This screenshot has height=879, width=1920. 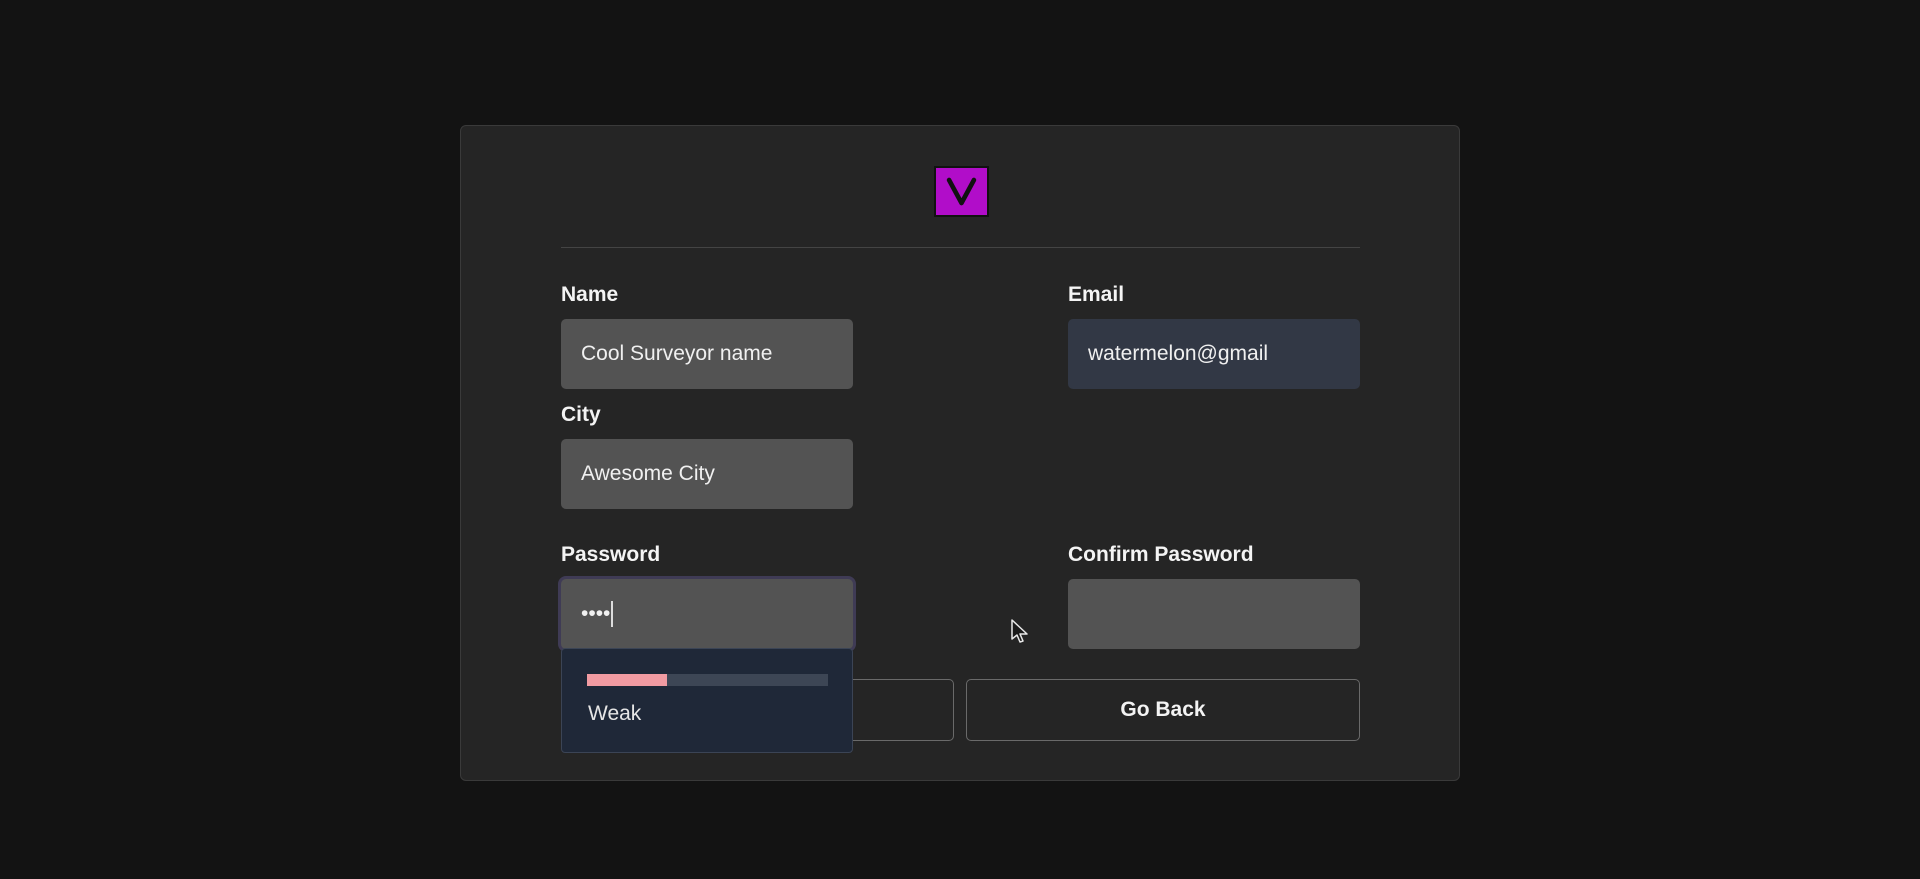 What do you see at coordinates (960, 247) in the screenshot?
I see `header-divider` at bounding box center [960, 247].